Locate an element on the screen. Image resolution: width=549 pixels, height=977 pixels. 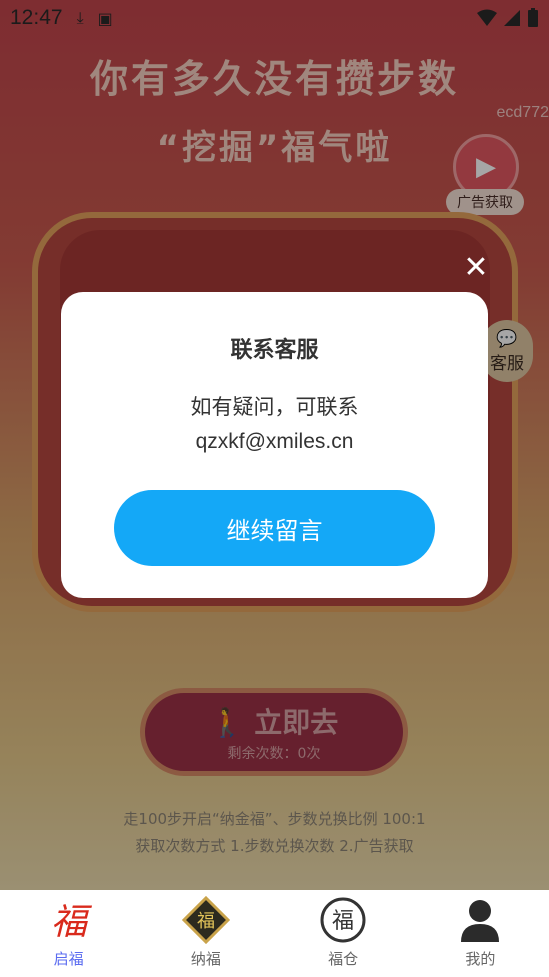
bottom-nav: 福 启福 福 纳福 福 福仓 我的 is located at coordinates (274, 933).